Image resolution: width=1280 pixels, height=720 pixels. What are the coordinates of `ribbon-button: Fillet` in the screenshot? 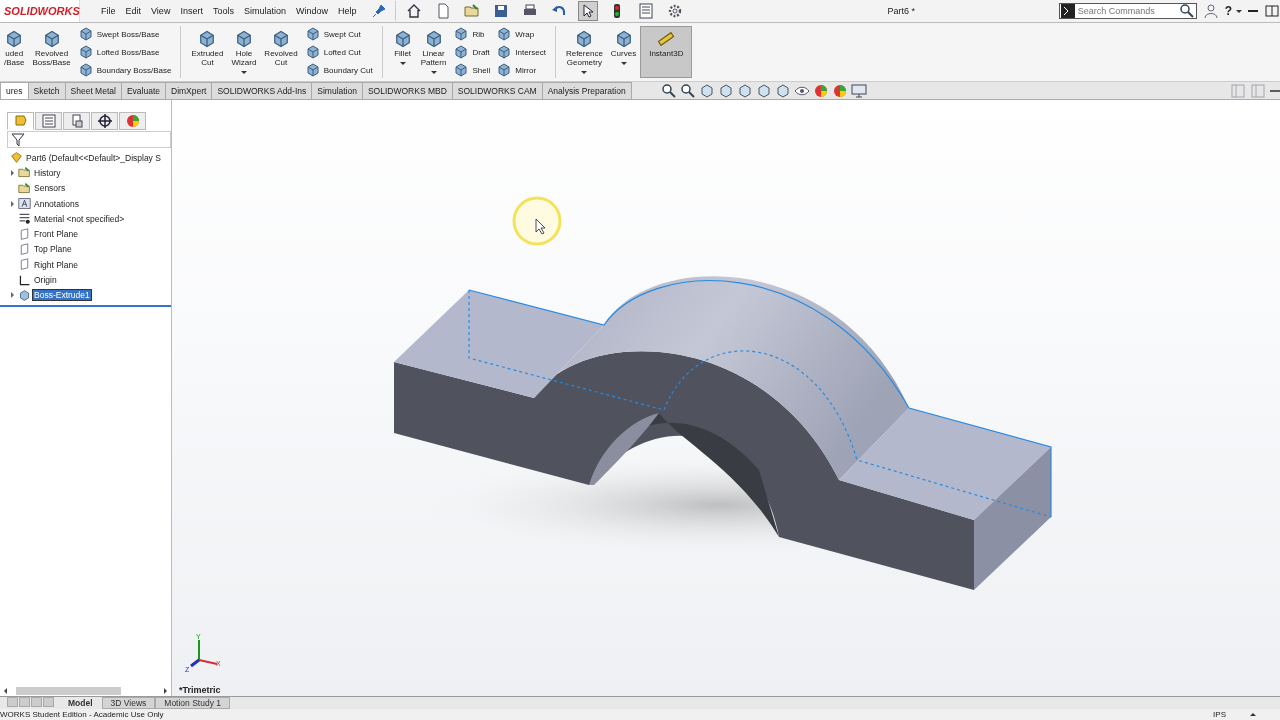 It's located at (402, 52).